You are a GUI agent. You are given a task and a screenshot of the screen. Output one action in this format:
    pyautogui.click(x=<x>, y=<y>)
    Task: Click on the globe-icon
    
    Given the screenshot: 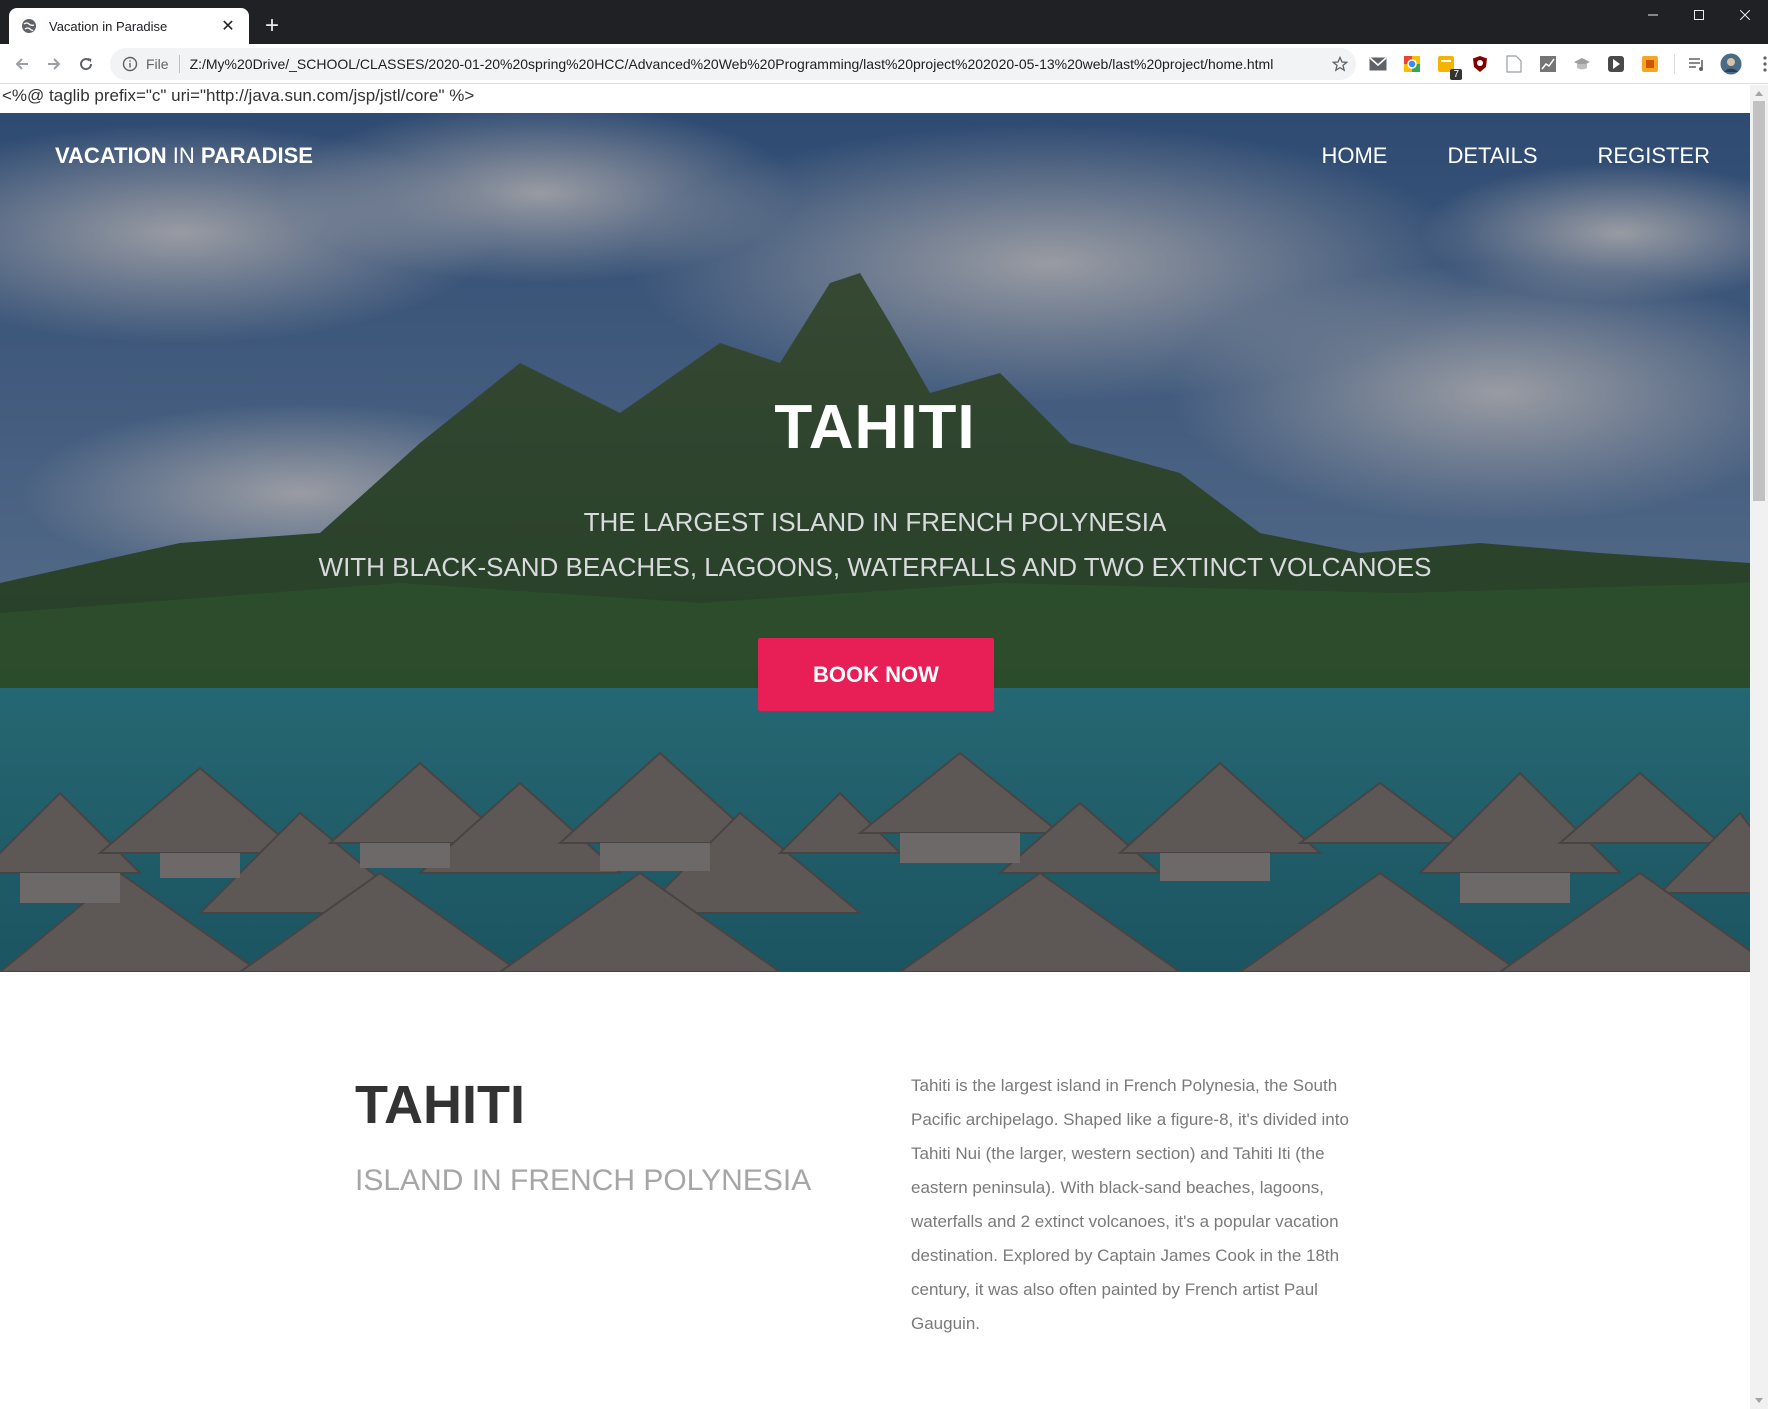 What is the action you would take?
    pyautogui.click(x=29, y=26)
    